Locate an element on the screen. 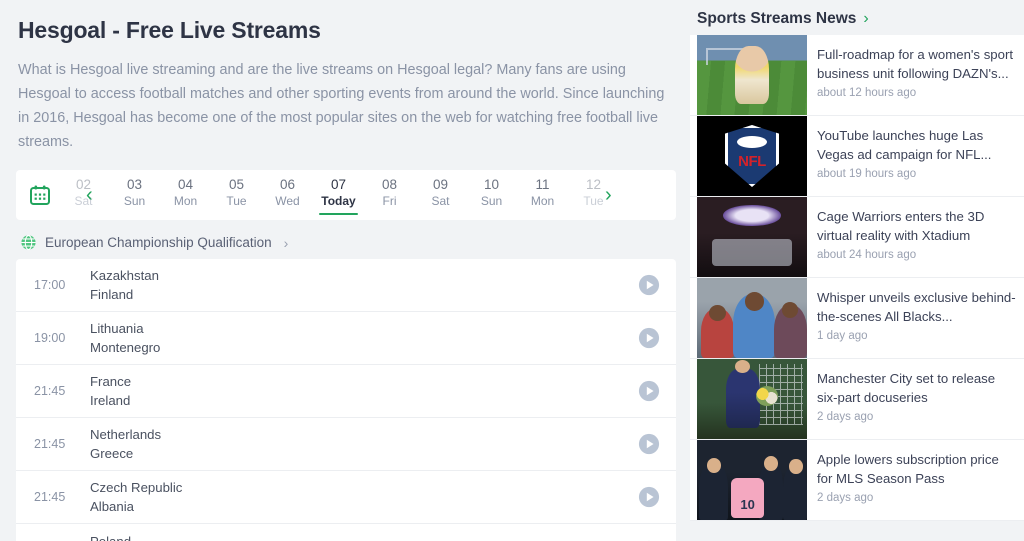 The image size is (1024, 541). match-row: 21:45 France Ireland is located at coordinates (346, 391).